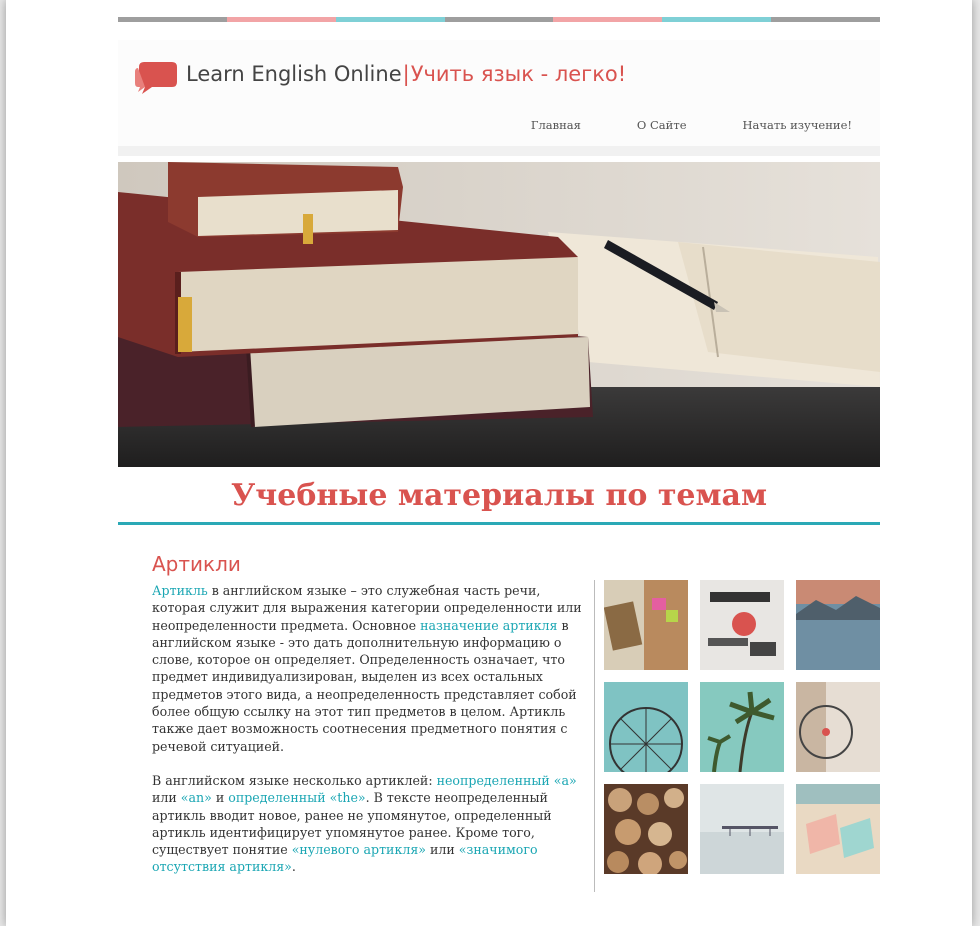 The height and width of the screenshot is (926, 980). I want to click on speech-bubble-icon, so click(156, 77).